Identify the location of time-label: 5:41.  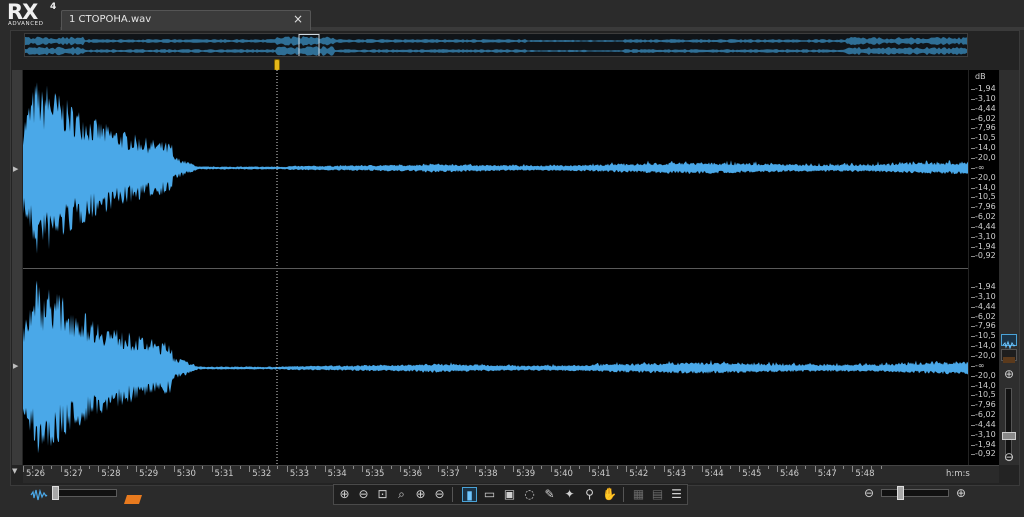
(601, 474).